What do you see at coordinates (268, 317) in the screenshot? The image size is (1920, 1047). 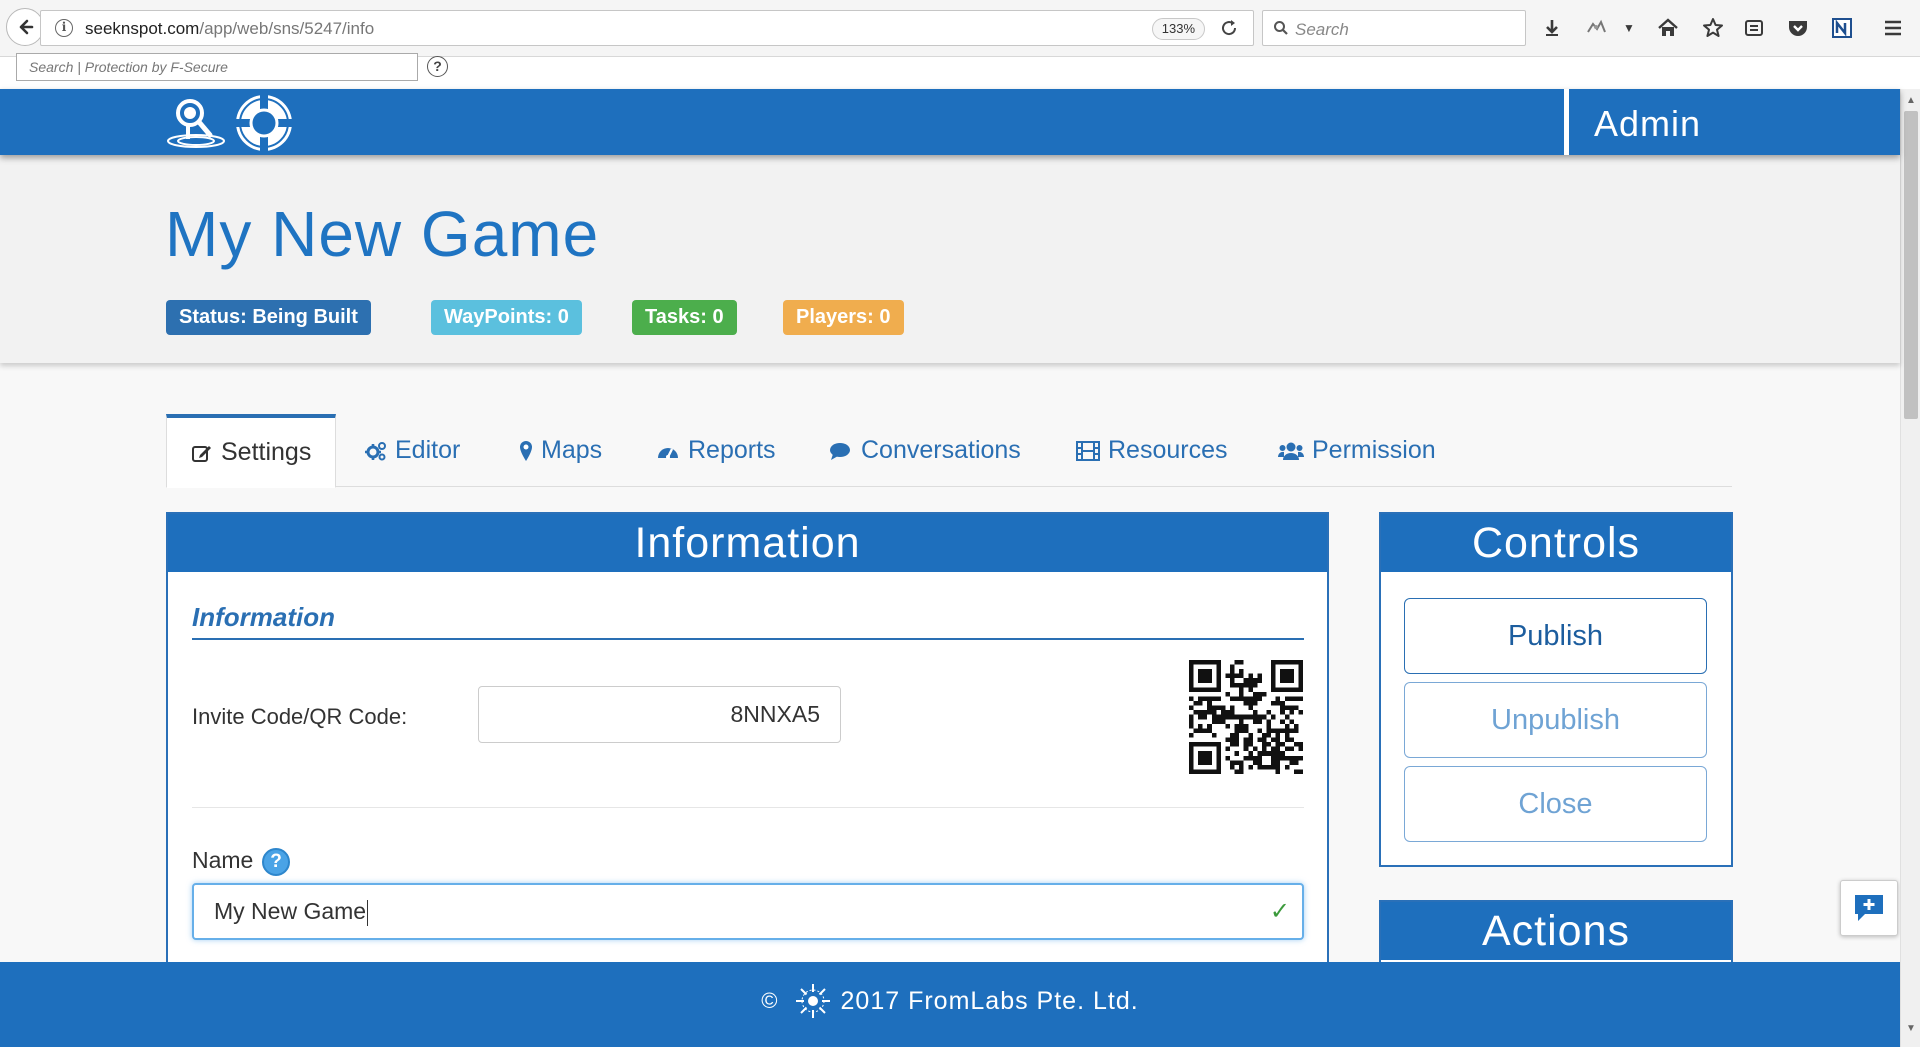 I see `status-badge: Status: Being Built` at bounding box center [268, 317].